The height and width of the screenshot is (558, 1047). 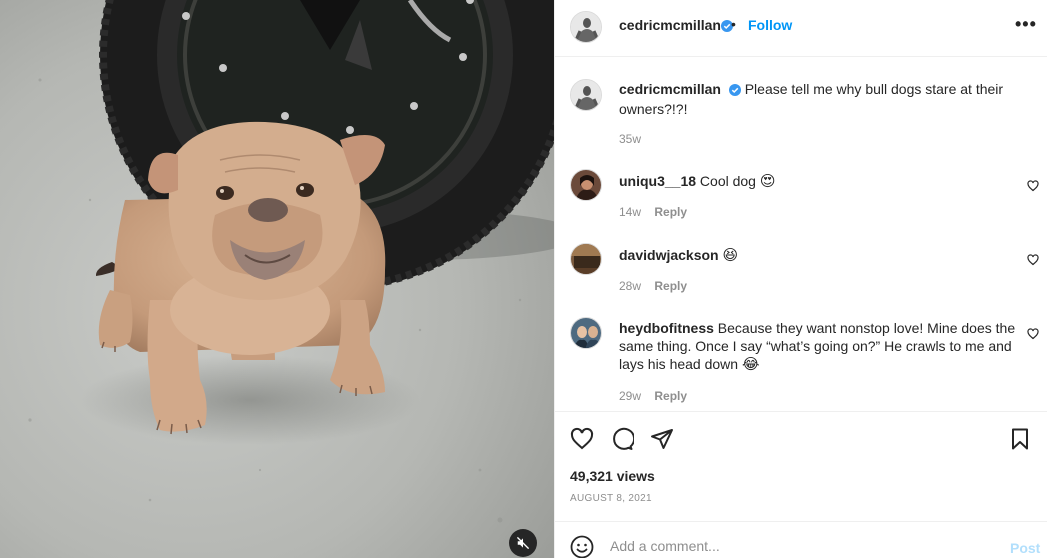 What do you see at coordinates (666, 328) in the screenshot?
I see `commenter-username: heydbofitness` at bounding box center [666, 328].